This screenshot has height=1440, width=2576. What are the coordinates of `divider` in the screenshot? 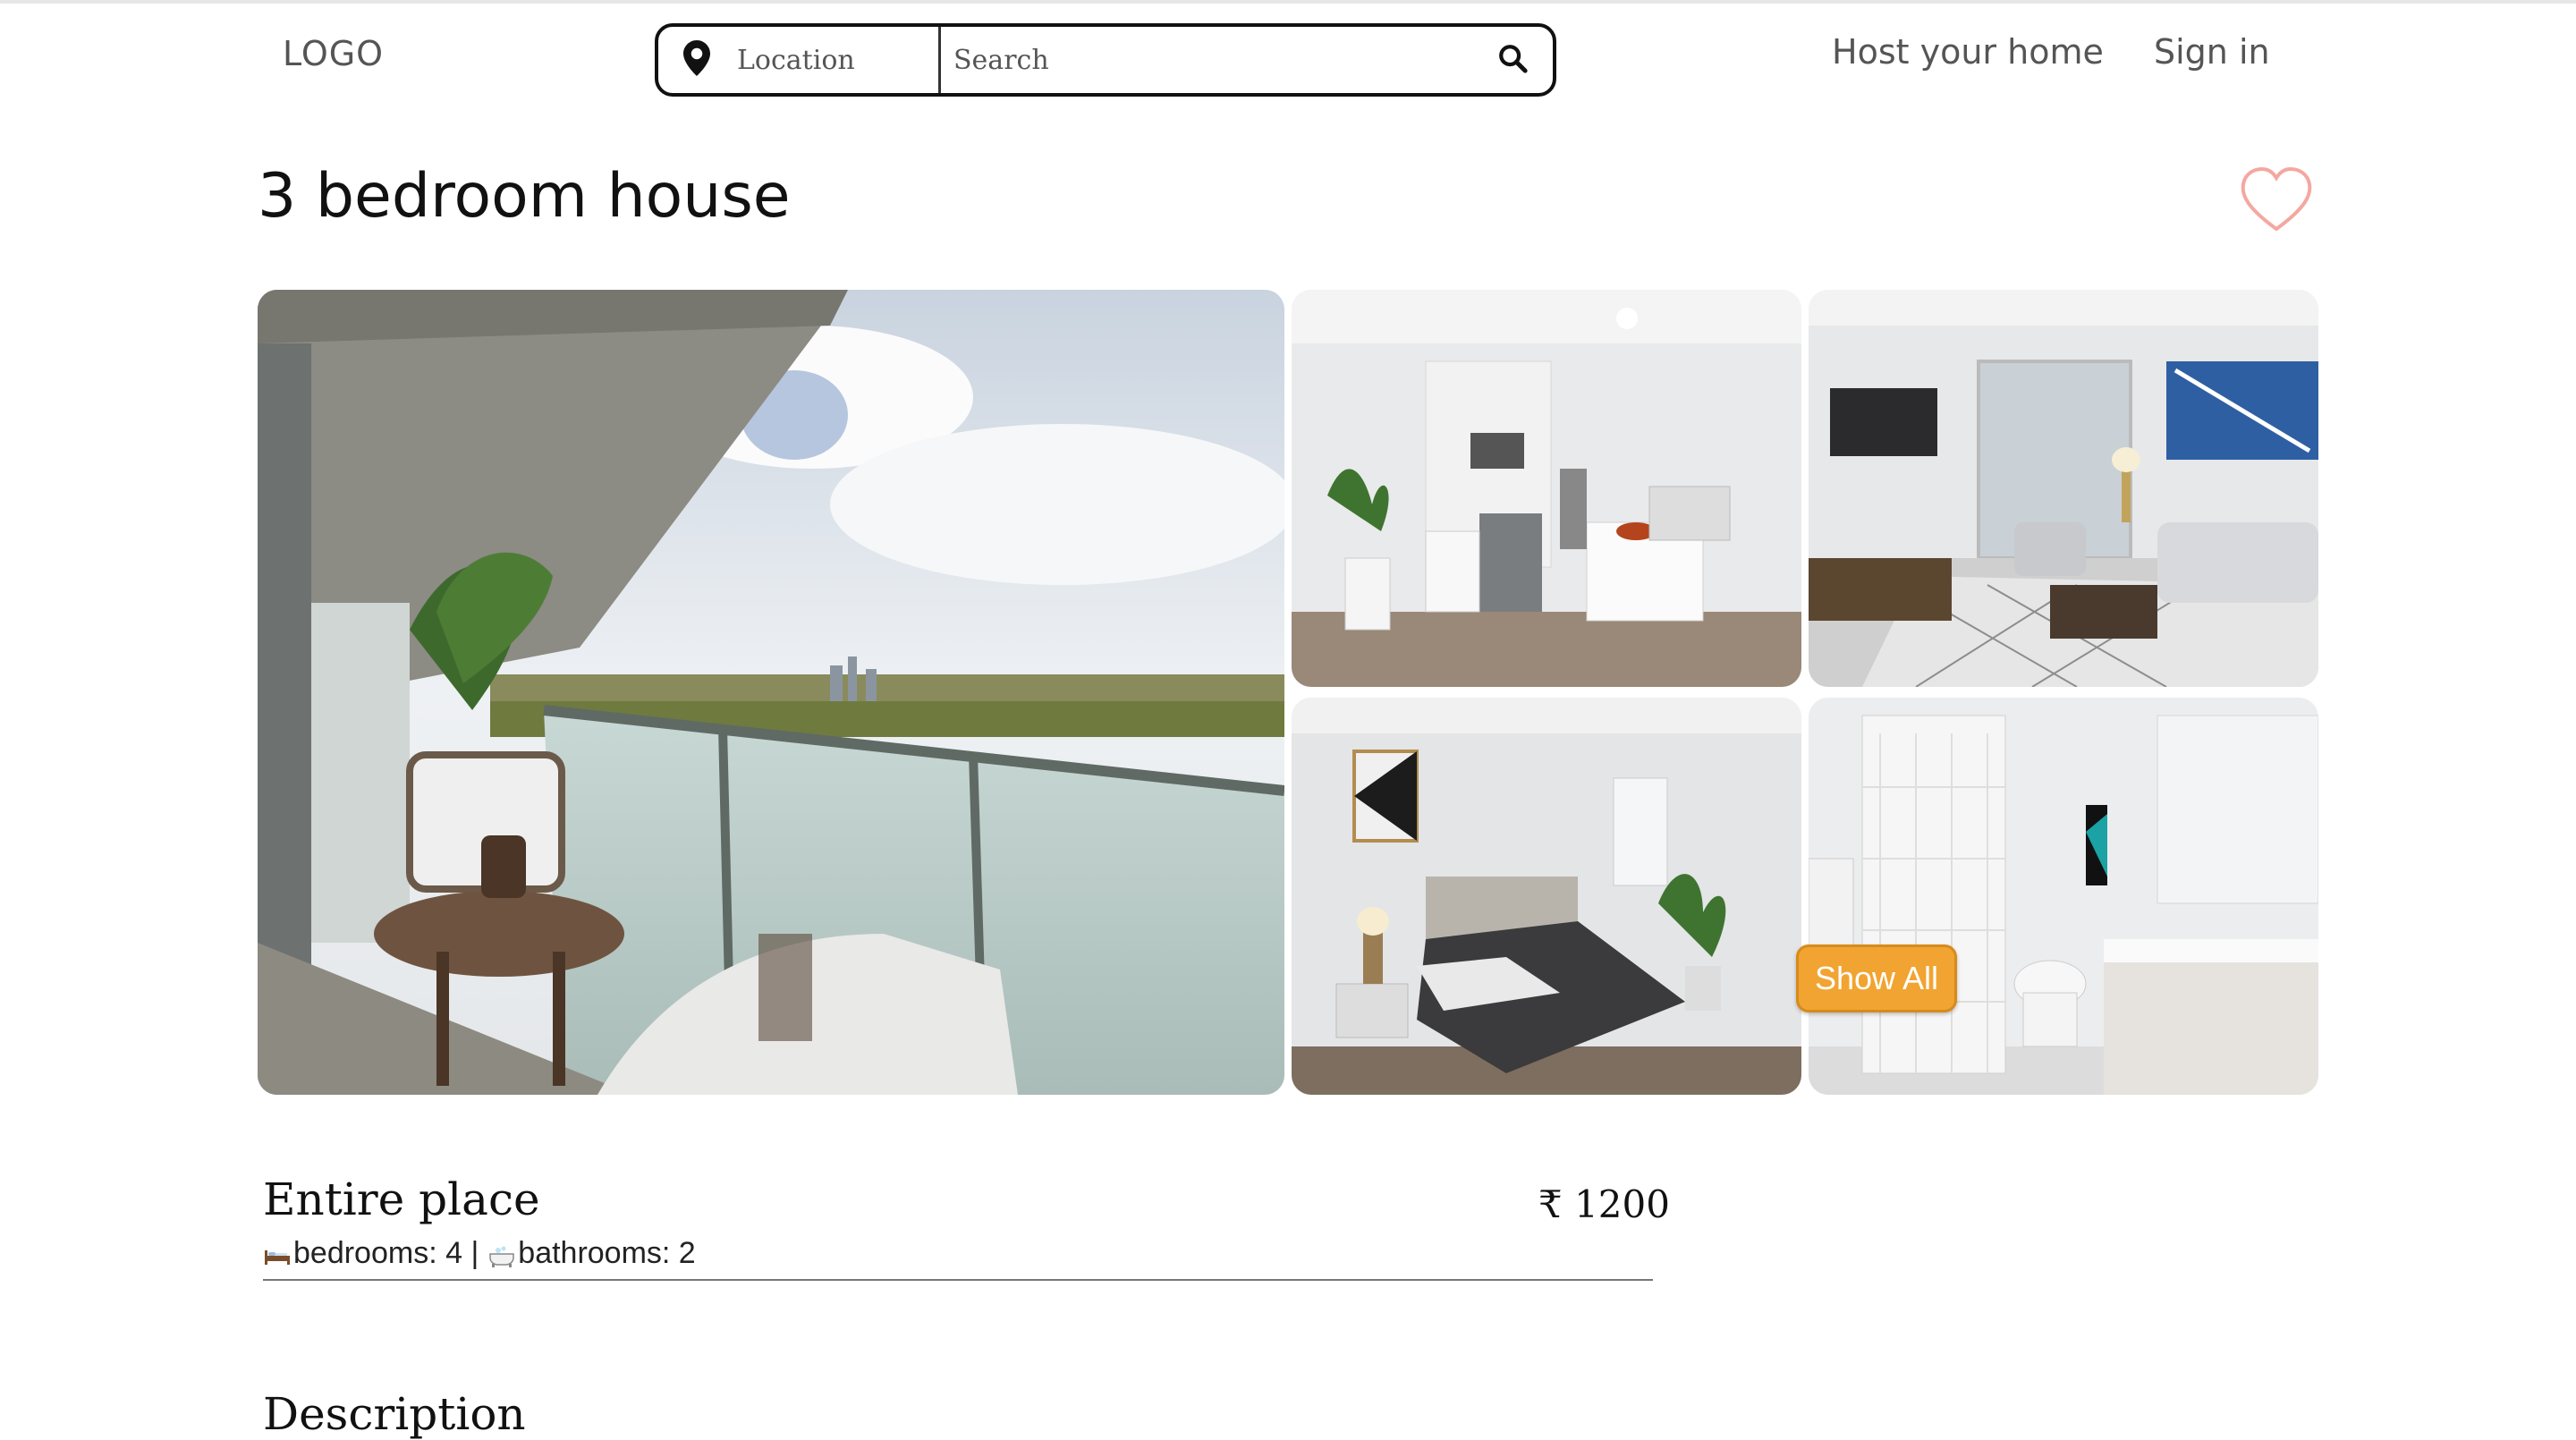 It's located at (958, 1280).